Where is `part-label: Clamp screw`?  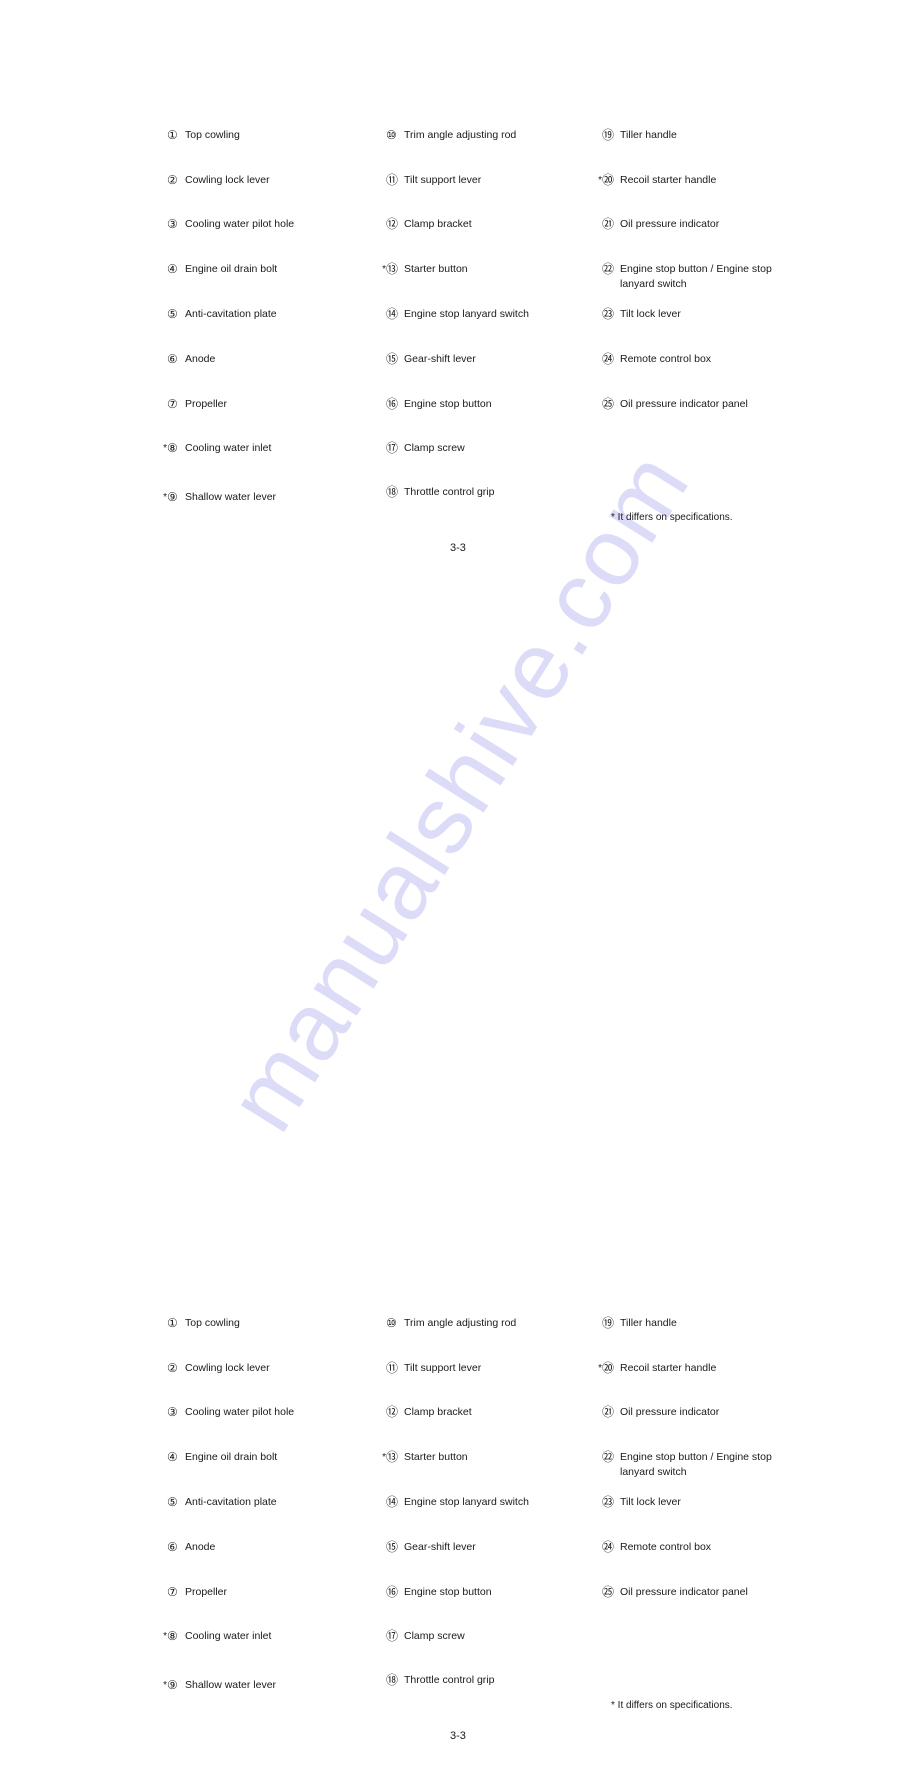 part-label: Clamp screw is located at coordinates (434, 1636).